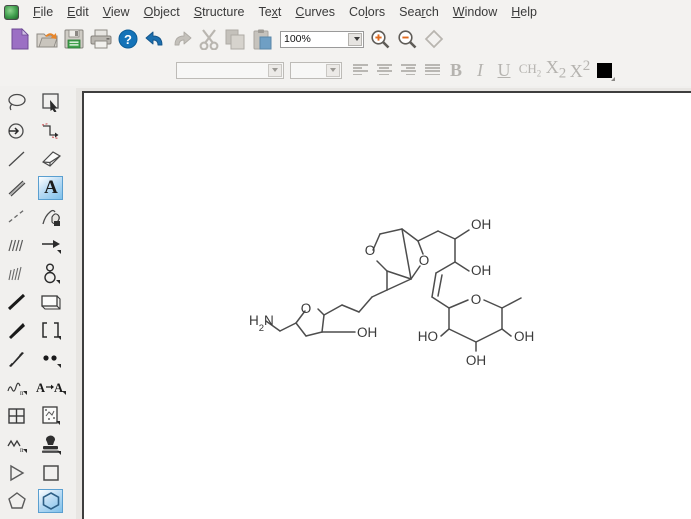  I want to click on menu-file: File, so click(43, 12).